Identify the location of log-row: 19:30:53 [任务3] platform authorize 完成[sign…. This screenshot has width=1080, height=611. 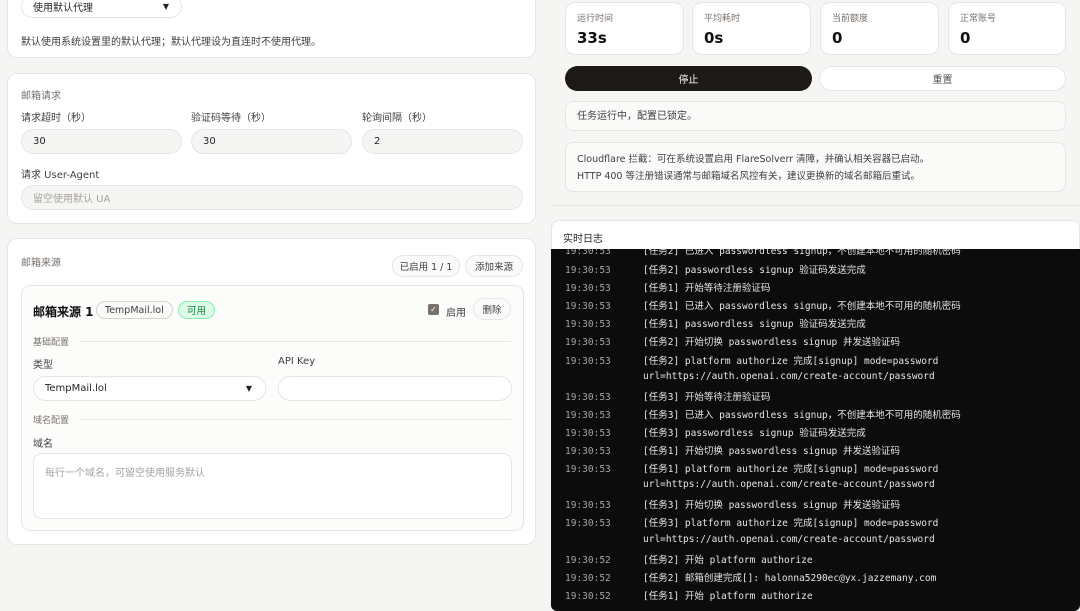
(751, 522).